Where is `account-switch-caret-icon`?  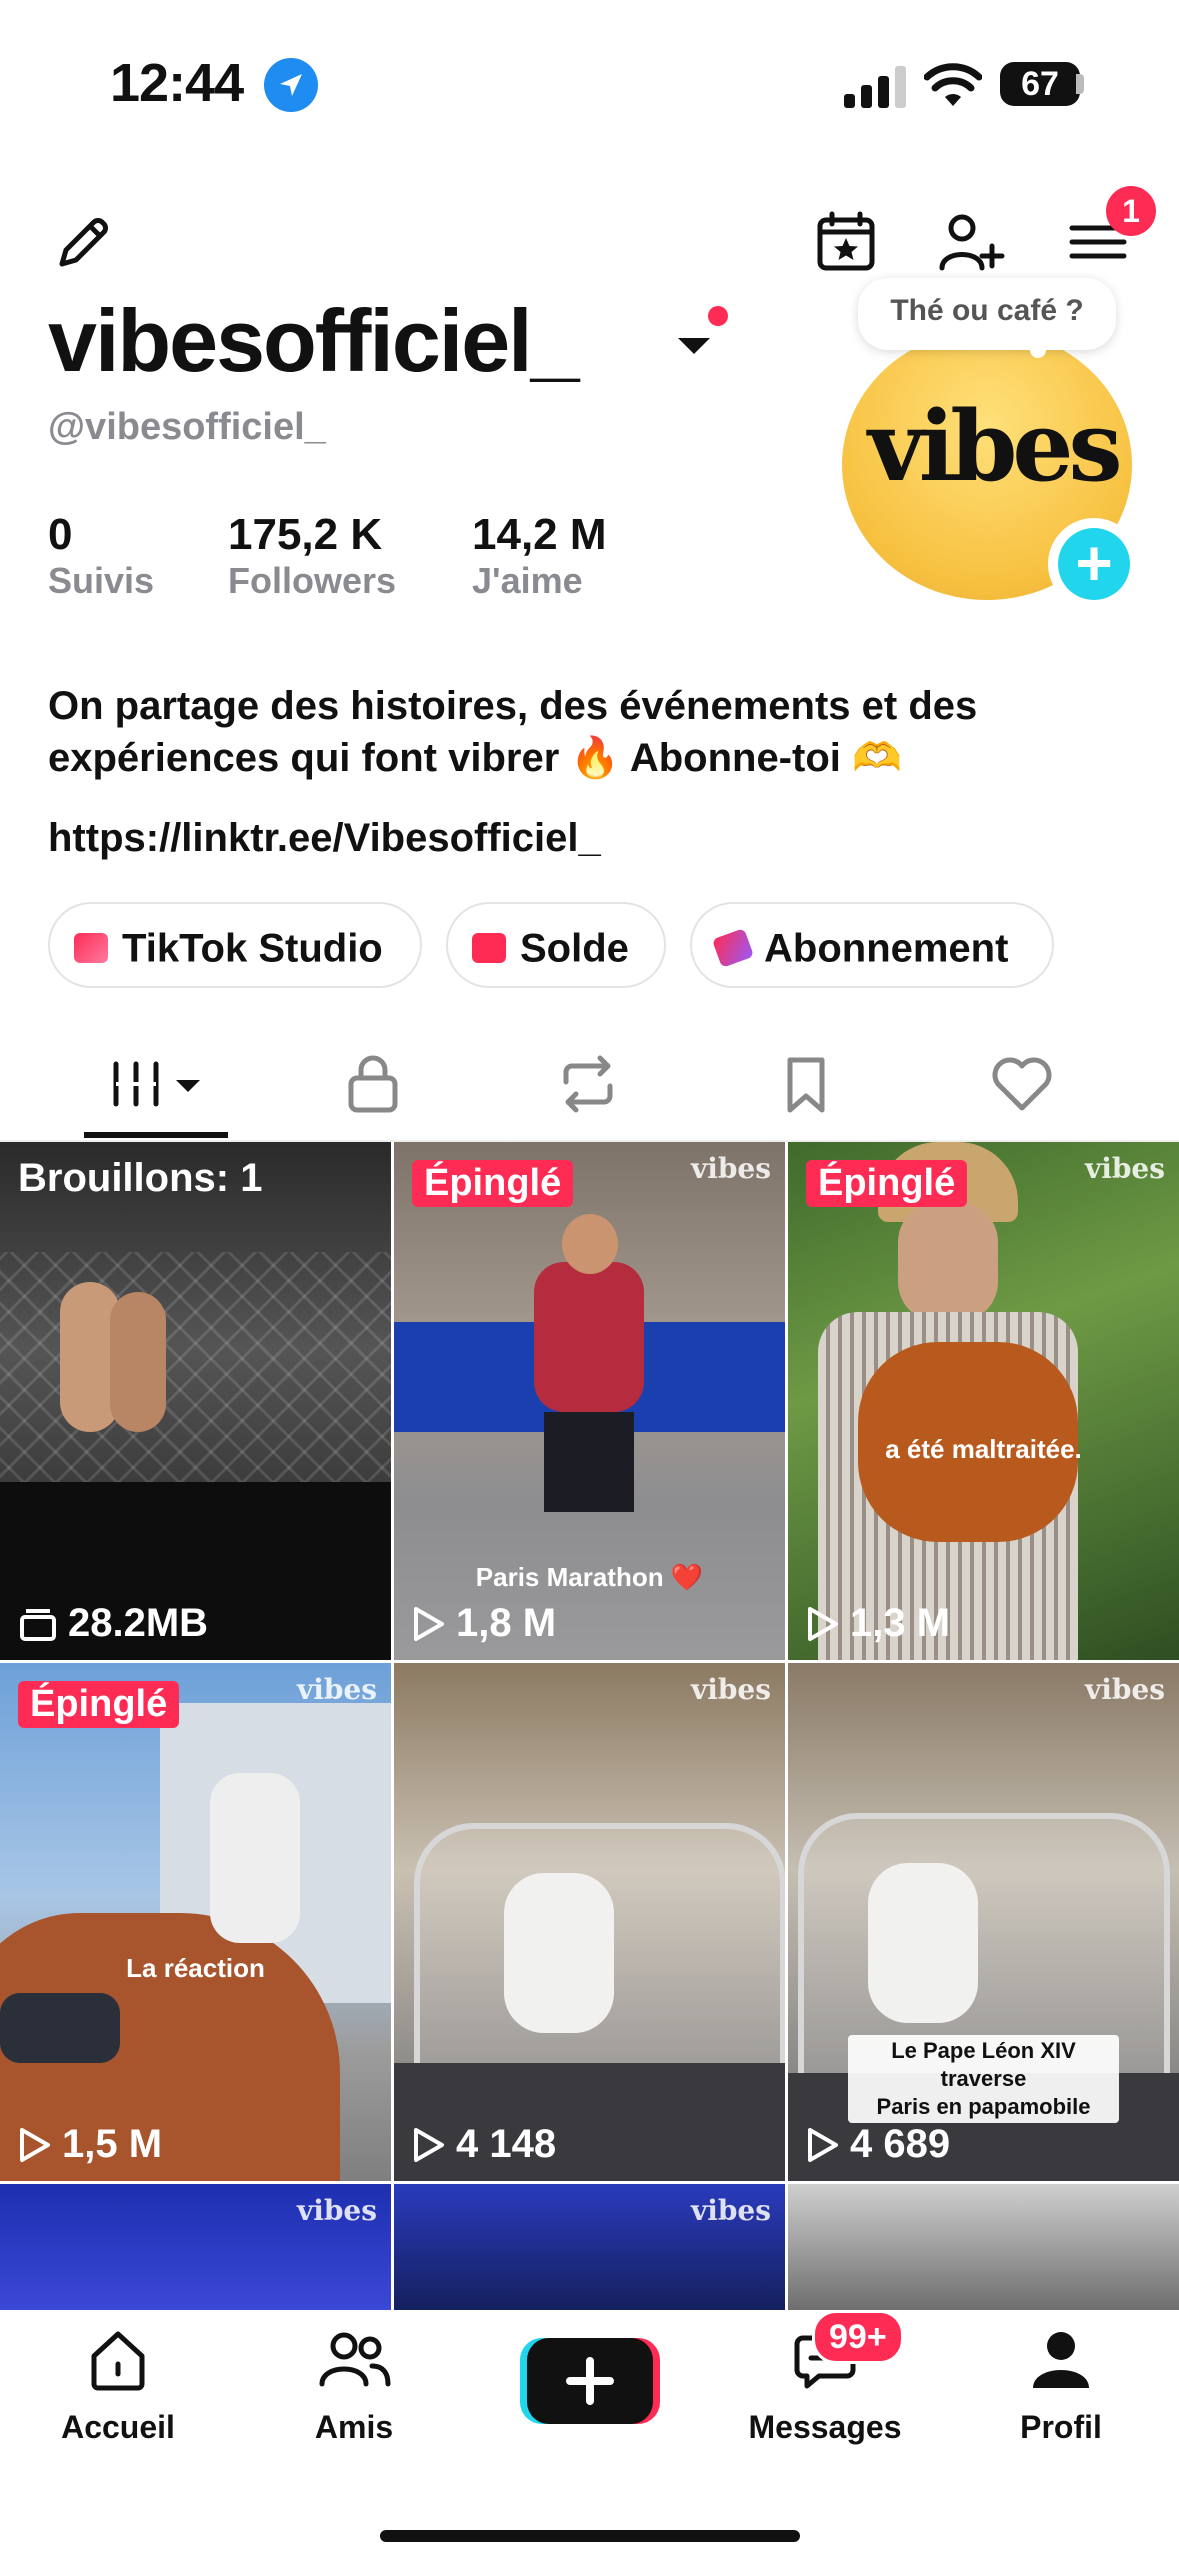 account-switch-caret-icon is located at coordinates (694, 346).